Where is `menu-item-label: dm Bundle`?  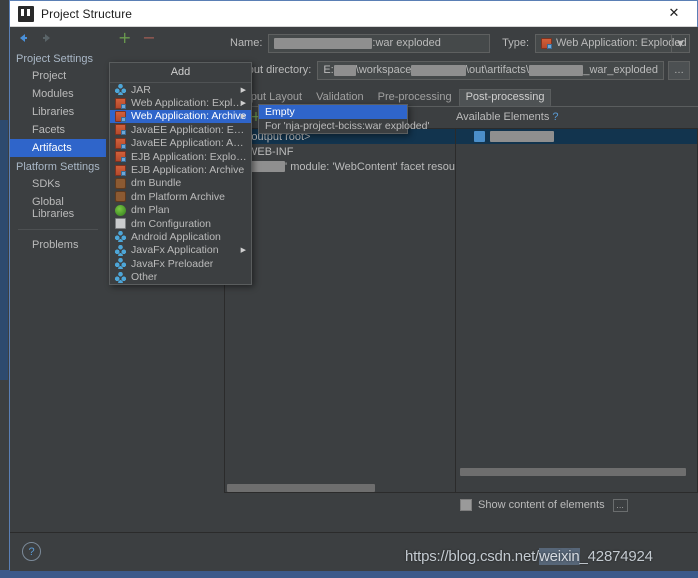
menu-item-label: dm Bundle is located at coordinates (156, 183).